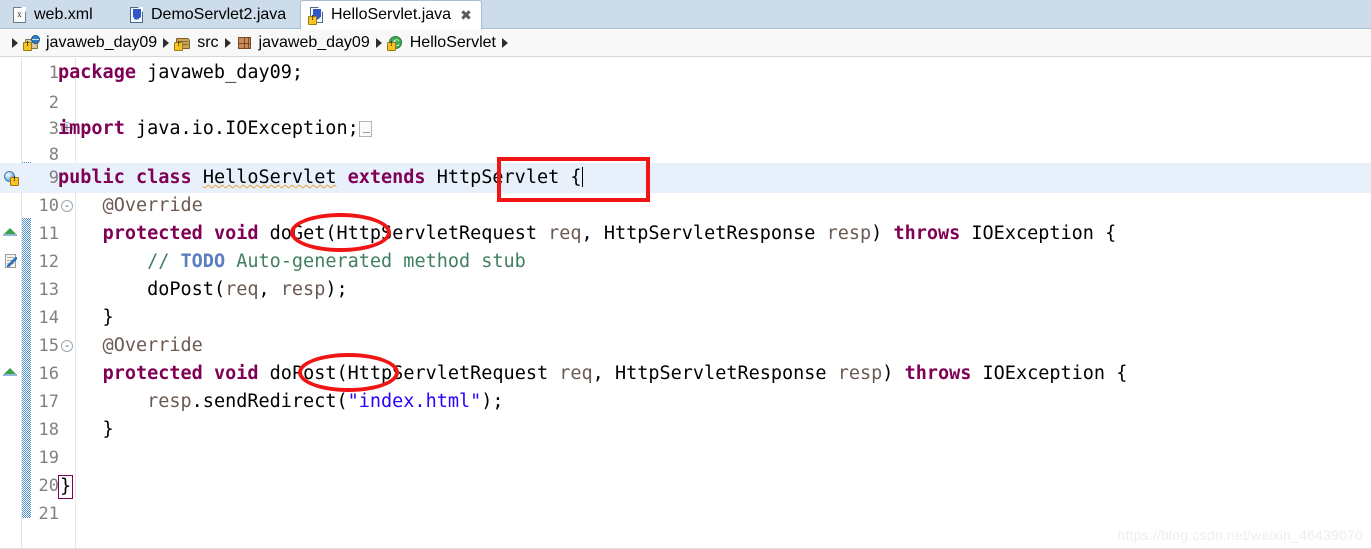 The width and height of the screenshot is (1371, 549). I want to click on code-line-17: resp.sendRedirect("index.html");, so click(281, 402).